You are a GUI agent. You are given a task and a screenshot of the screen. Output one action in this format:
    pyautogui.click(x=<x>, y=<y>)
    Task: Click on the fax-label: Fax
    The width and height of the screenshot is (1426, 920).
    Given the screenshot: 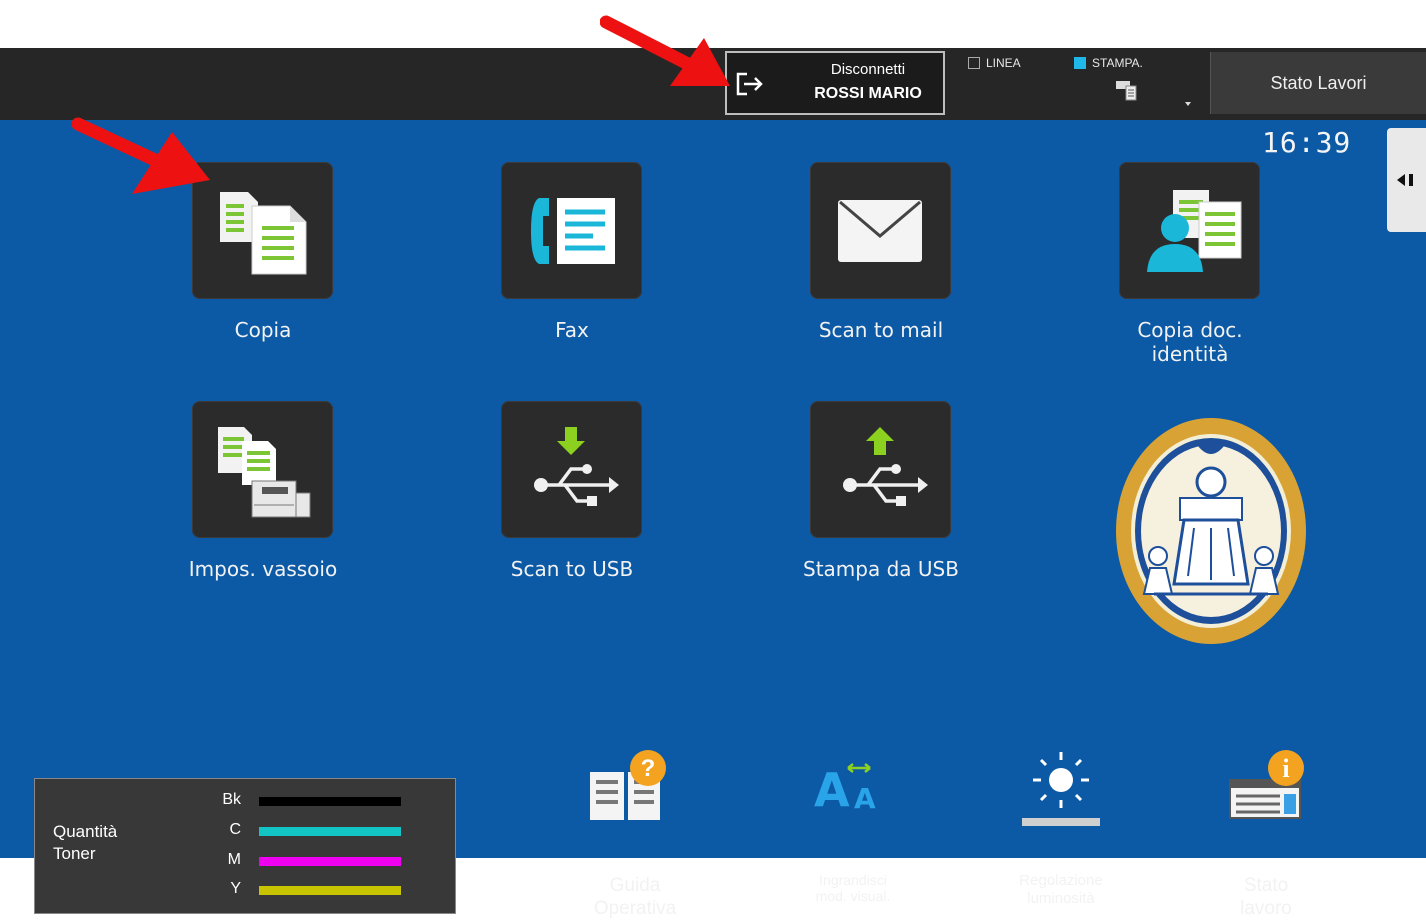 What is the action you would take?
    pyautogui.click(x=572, y=330)
    